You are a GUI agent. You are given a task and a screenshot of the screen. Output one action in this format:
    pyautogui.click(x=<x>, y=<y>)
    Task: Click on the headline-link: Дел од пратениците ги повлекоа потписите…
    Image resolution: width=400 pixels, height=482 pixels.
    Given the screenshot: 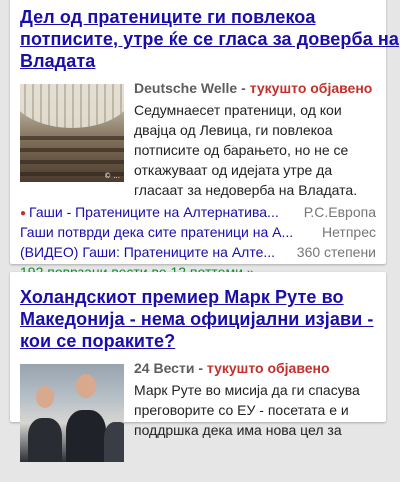 What is the action you would take?
    pyautogui.click(x=209, y=36)
    